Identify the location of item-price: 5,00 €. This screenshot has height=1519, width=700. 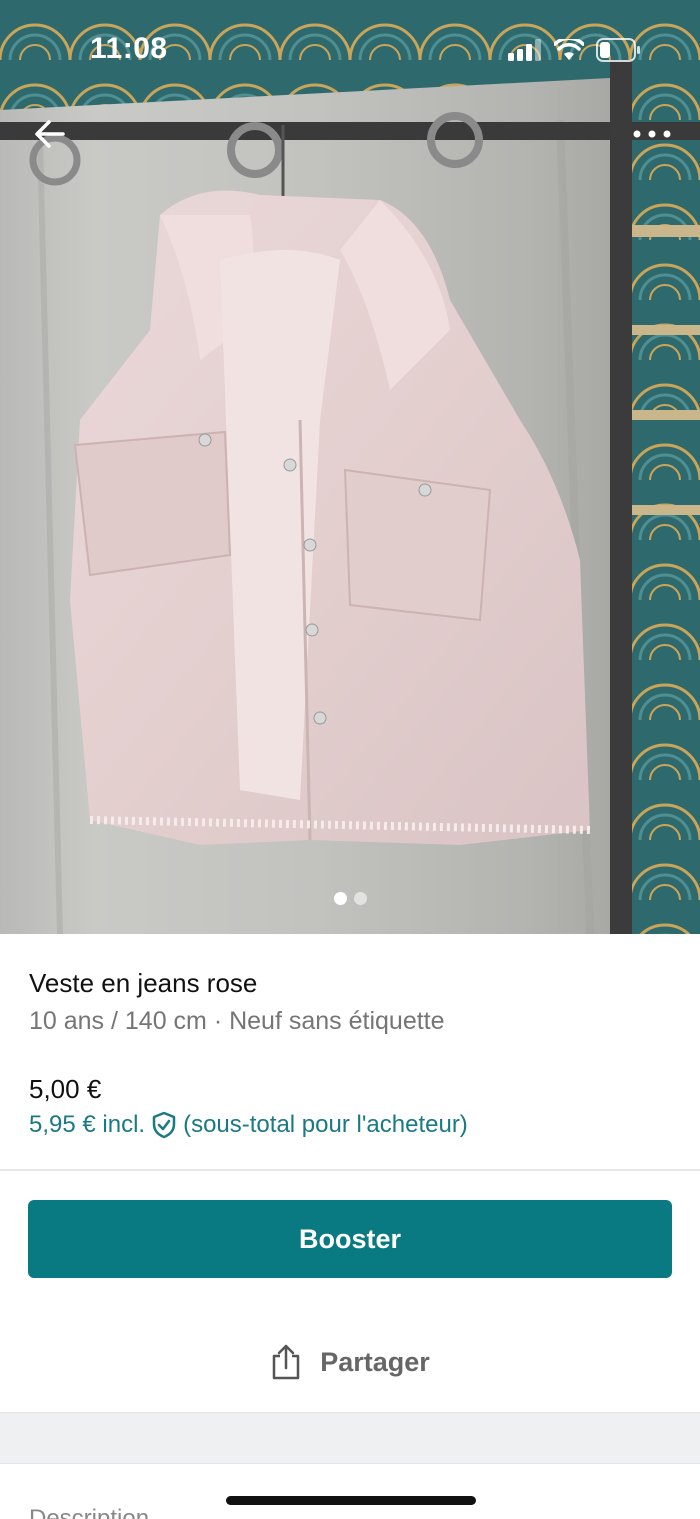
(65, 1089).